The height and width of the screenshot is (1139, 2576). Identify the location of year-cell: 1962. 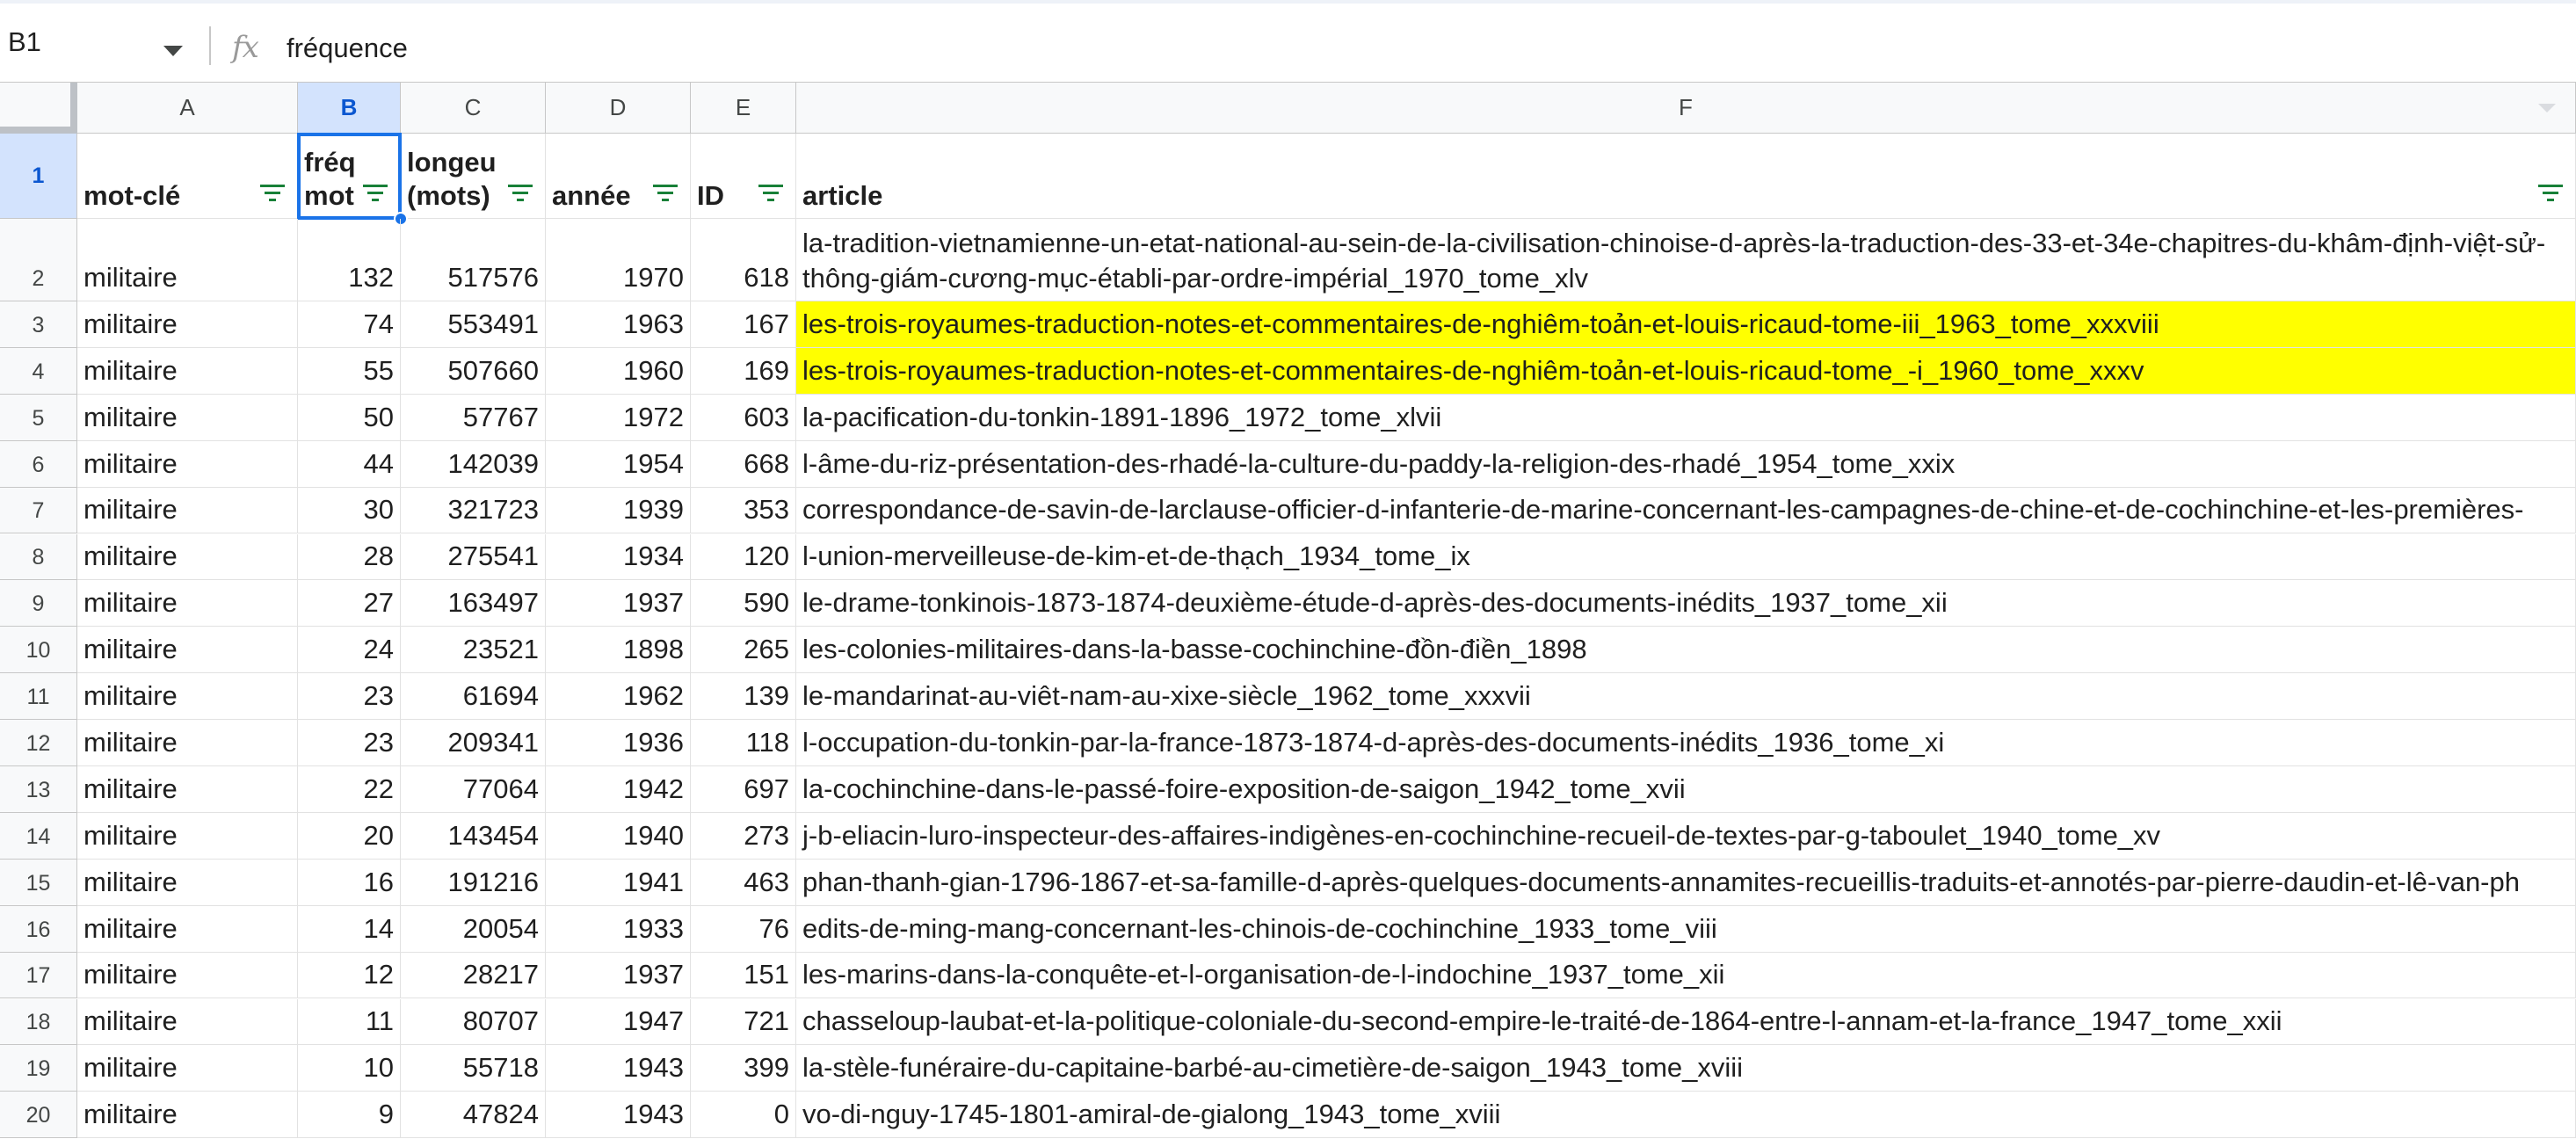
(618, 697).